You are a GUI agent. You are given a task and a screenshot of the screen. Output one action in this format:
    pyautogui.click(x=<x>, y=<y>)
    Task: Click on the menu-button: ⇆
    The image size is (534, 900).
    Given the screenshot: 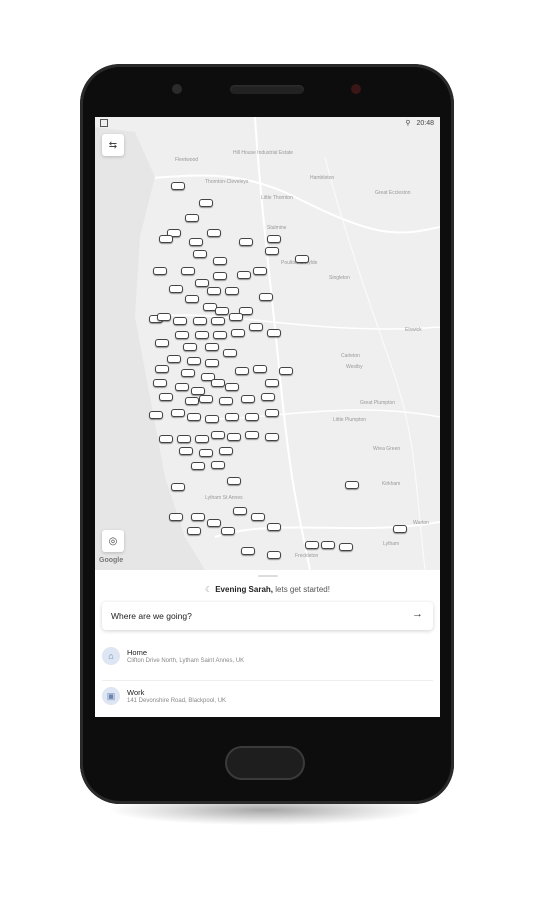 What is the action you would take?
    pyautogui.click(x=113, y=145)
    